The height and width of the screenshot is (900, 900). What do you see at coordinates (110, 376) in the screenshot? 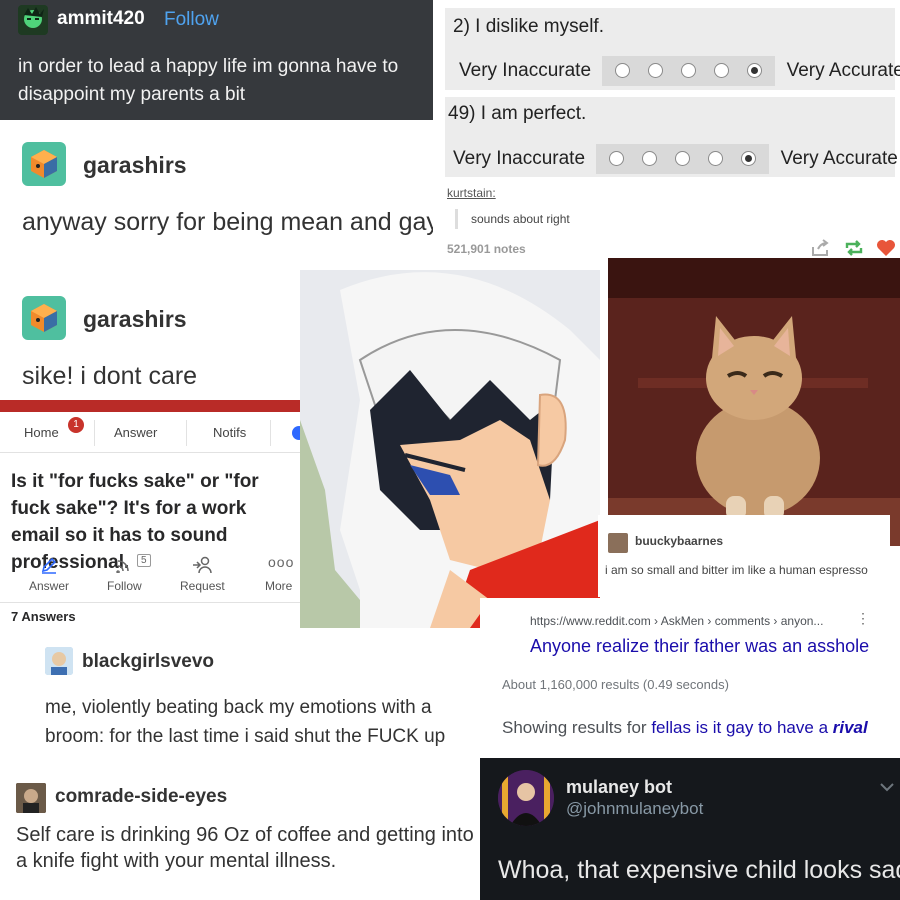
I see `post-text: sike! i dont care` at bounding box center [110, 376].